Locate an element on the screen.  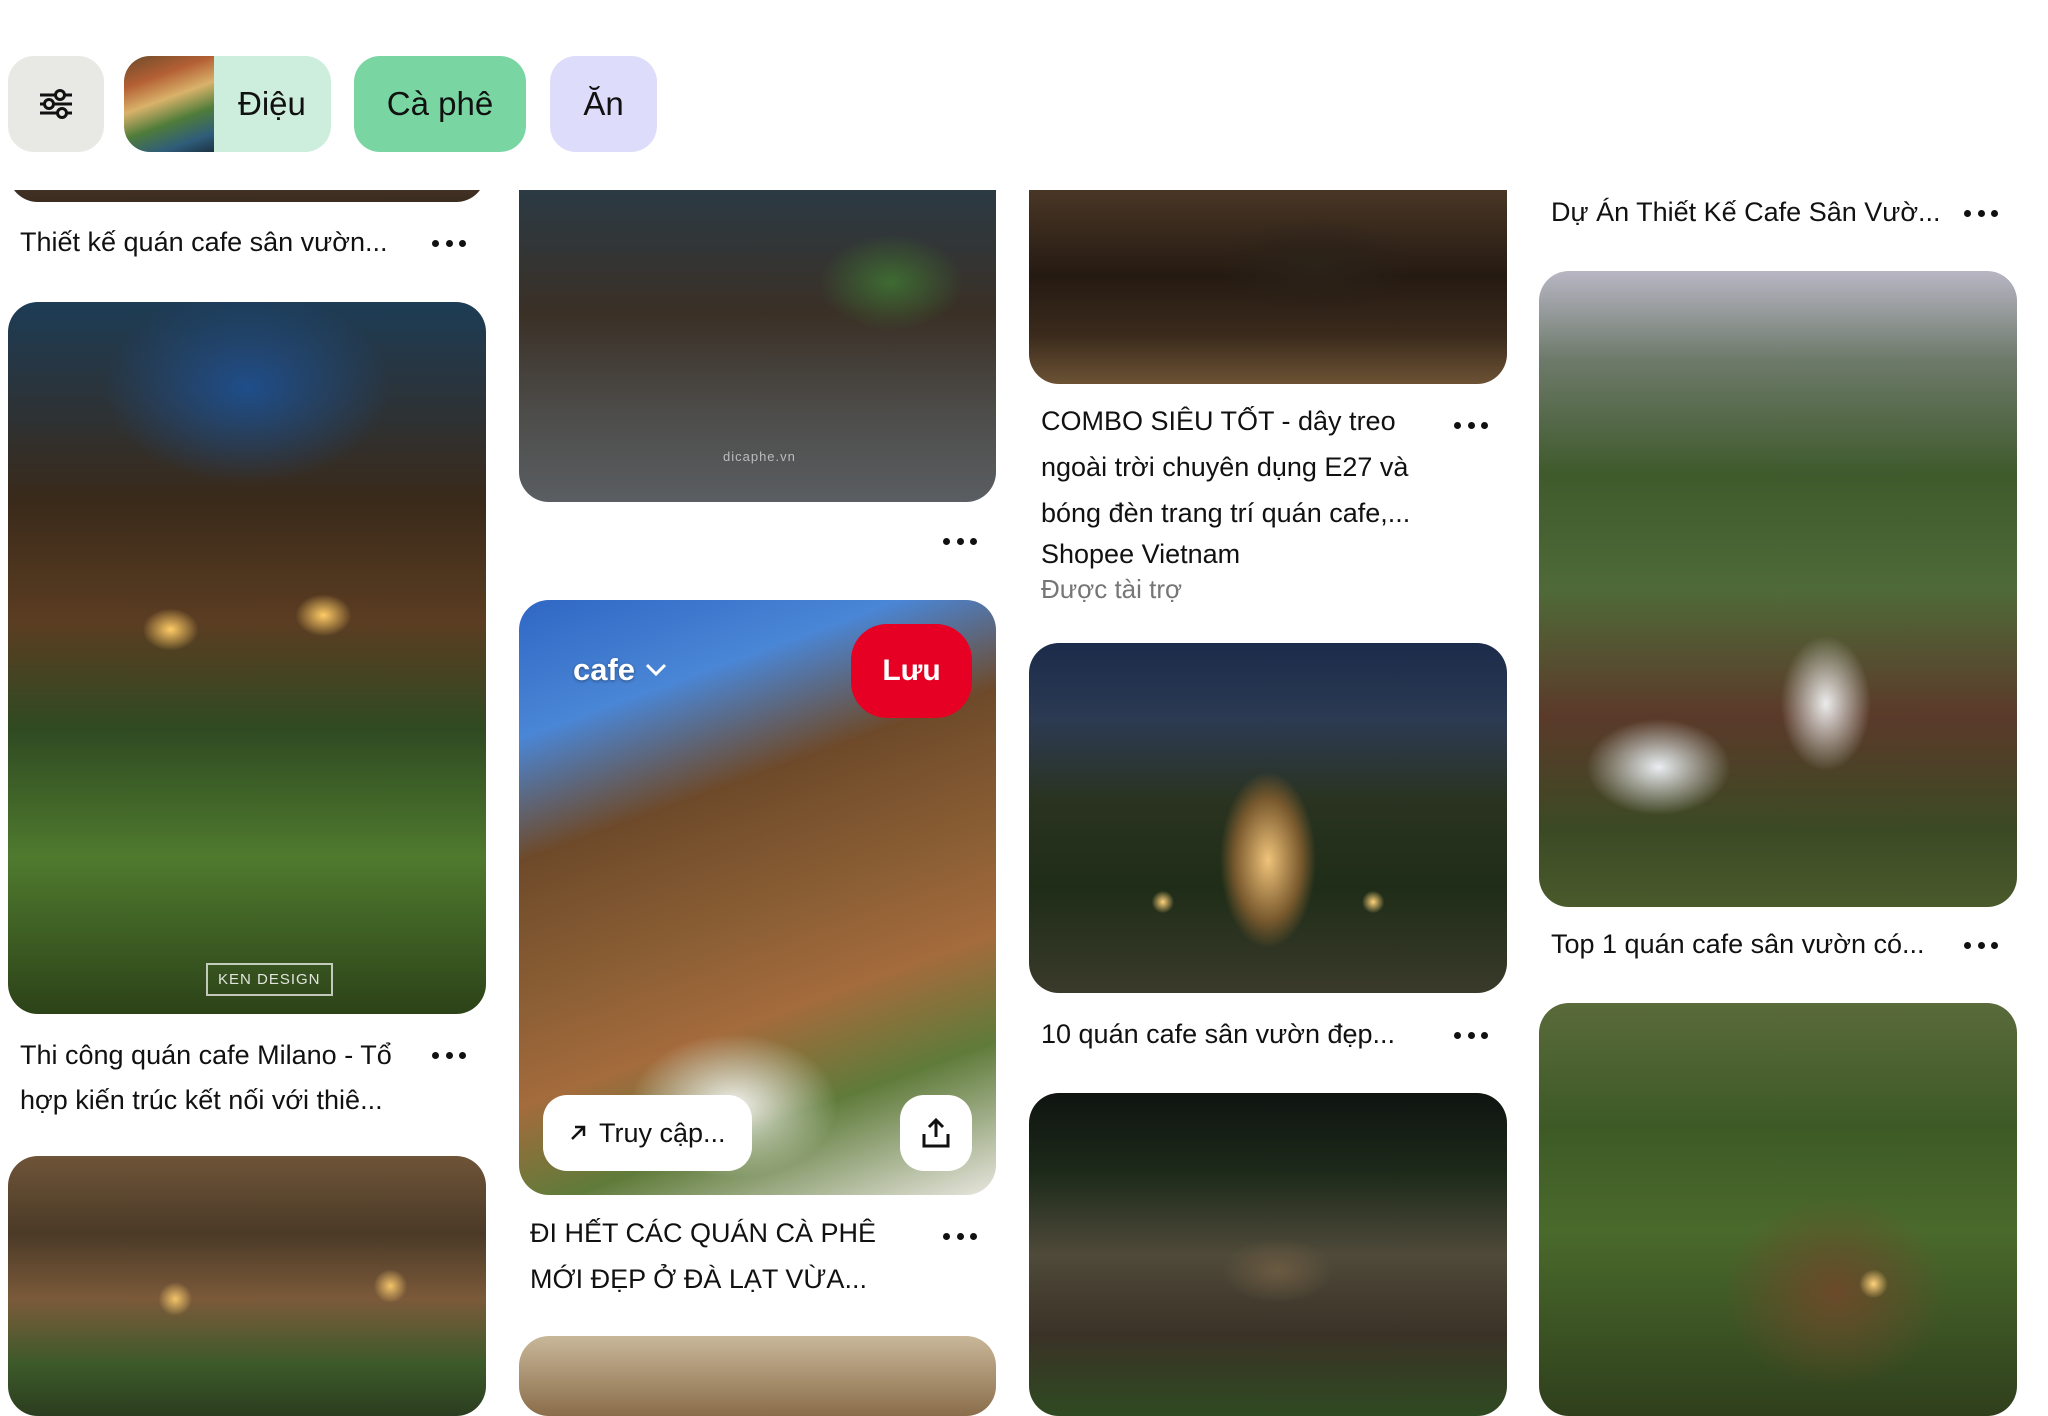
chip-label: Ăn is located at coordinates (603, 103).